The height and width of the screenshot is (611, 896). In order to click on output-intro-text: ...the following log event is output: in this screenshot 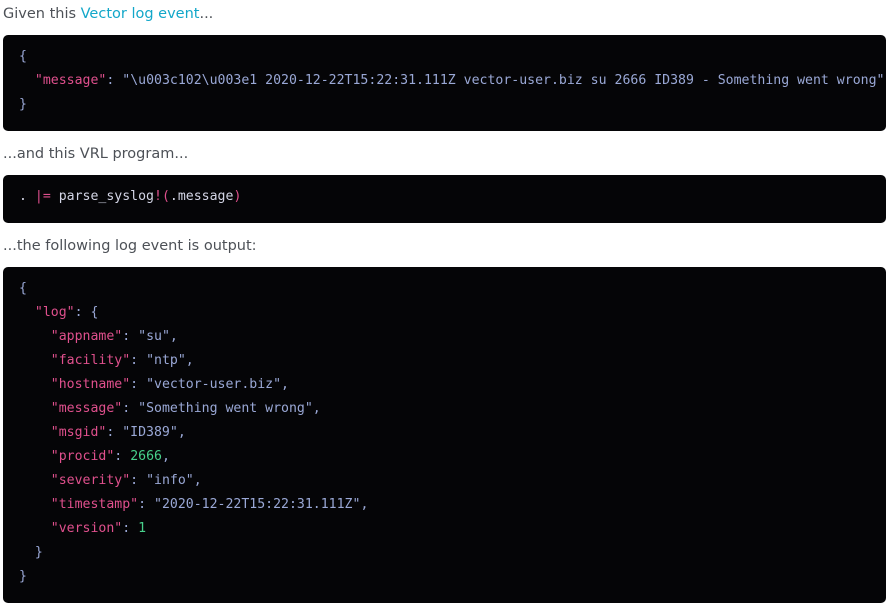, I will do `click(130, 246)`.